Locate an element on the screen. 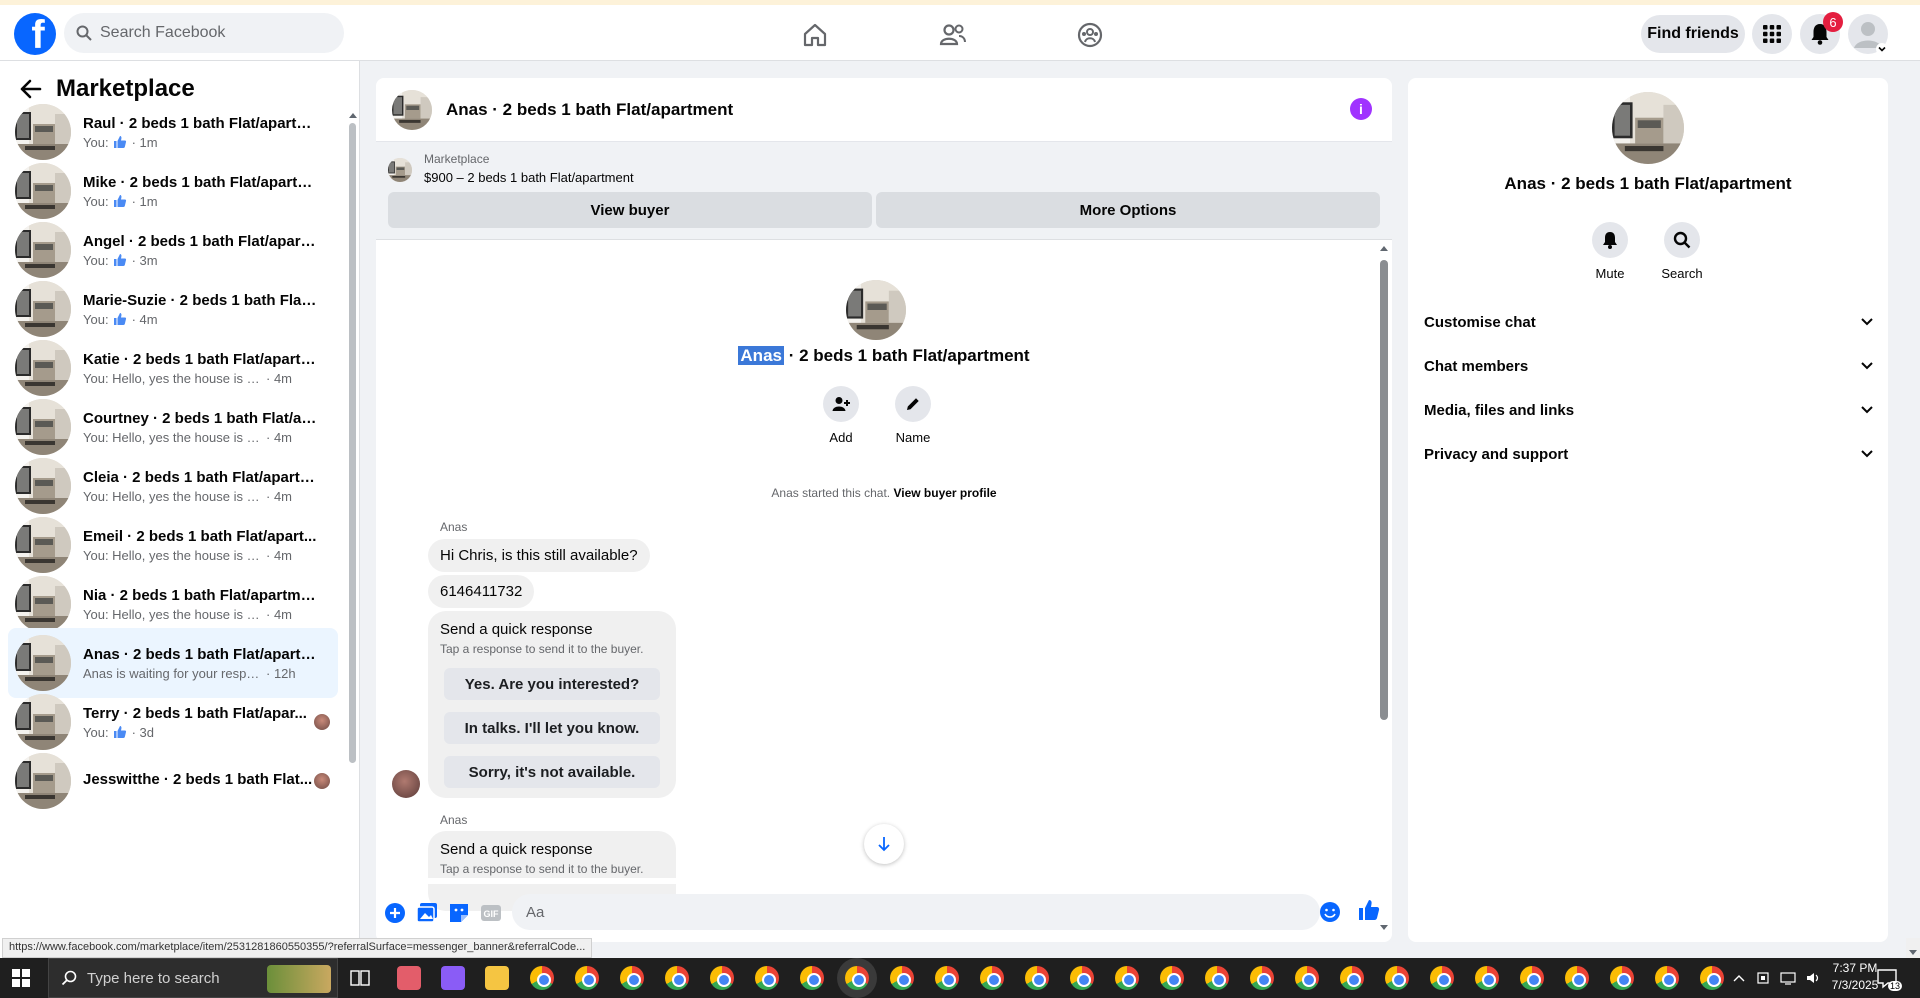  top-navigation-bar: f Search Facebook Find friends 6 is located at coordinates (960, 30).